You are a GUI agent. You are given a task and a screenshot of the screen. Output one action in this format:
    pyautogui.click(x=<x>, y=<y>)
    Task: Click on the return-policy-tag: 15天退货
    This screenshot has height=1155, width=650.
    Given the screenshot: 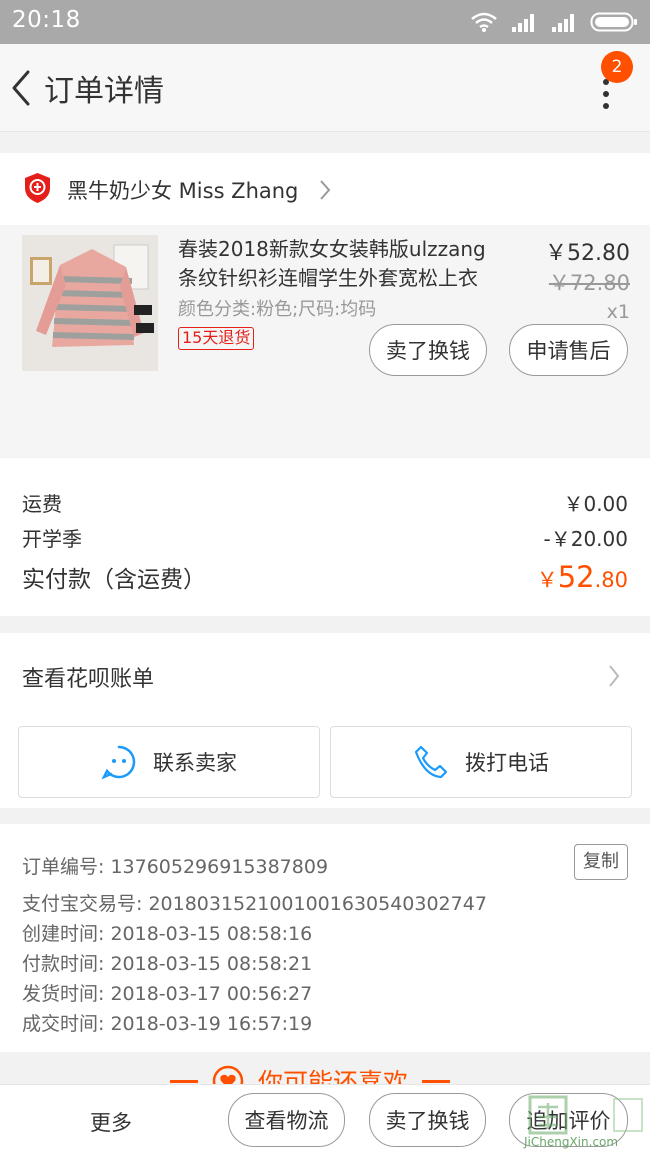 What is the action you would take?
    pyautogui.click(x=216, y=338)
    